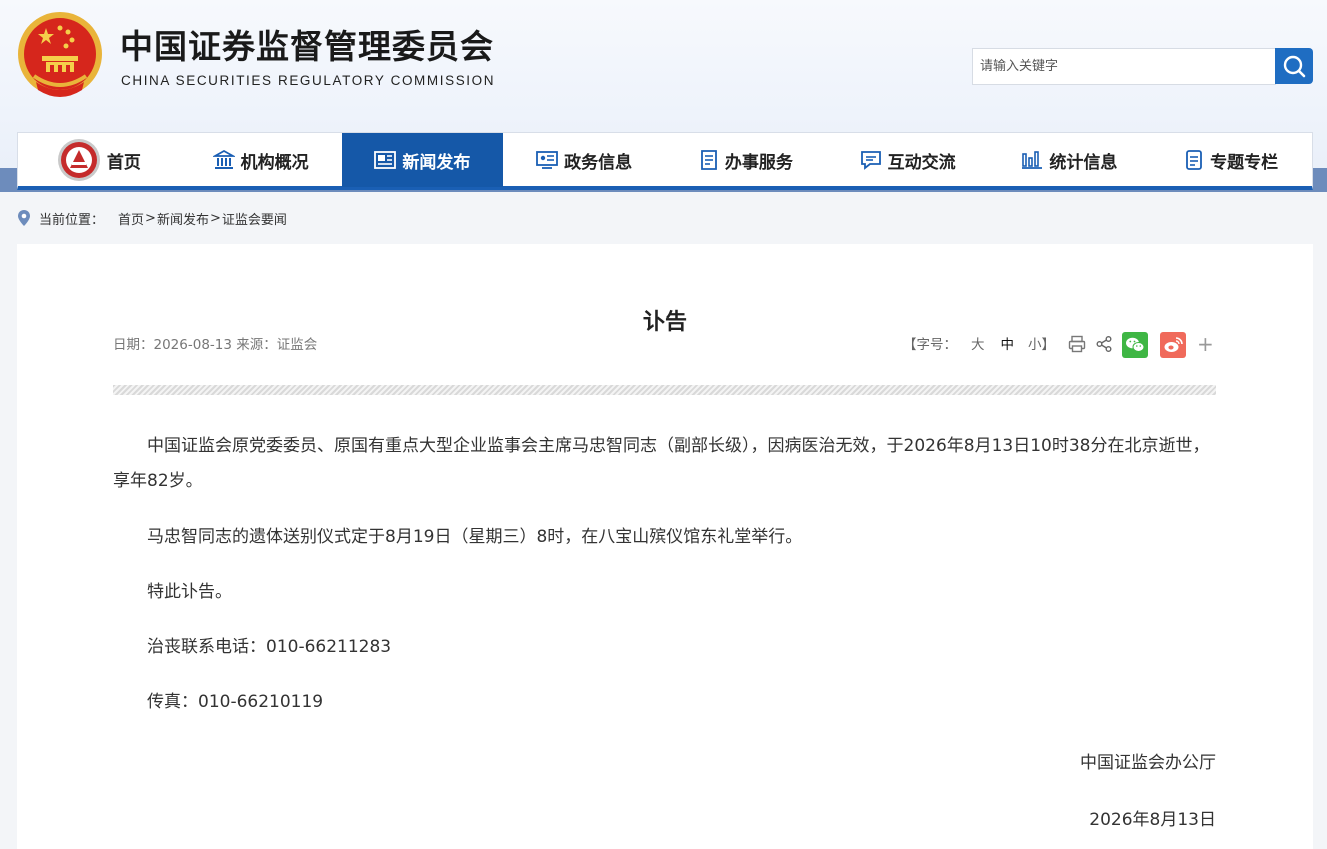 Image resolution: width=1327 pixels, height=849 pixels. I want to click on nav-item-about: 机构概况, so click(261, 160).